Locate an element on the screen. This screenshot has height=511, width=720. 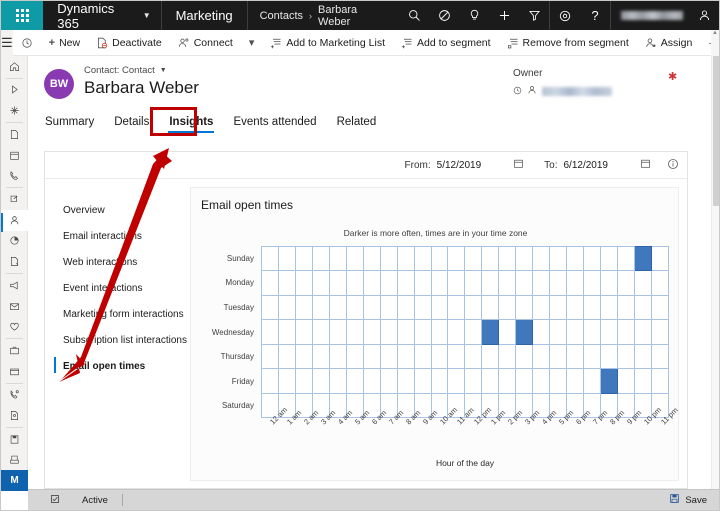
scrollbar-thumb is located at coordinates (716, 131).